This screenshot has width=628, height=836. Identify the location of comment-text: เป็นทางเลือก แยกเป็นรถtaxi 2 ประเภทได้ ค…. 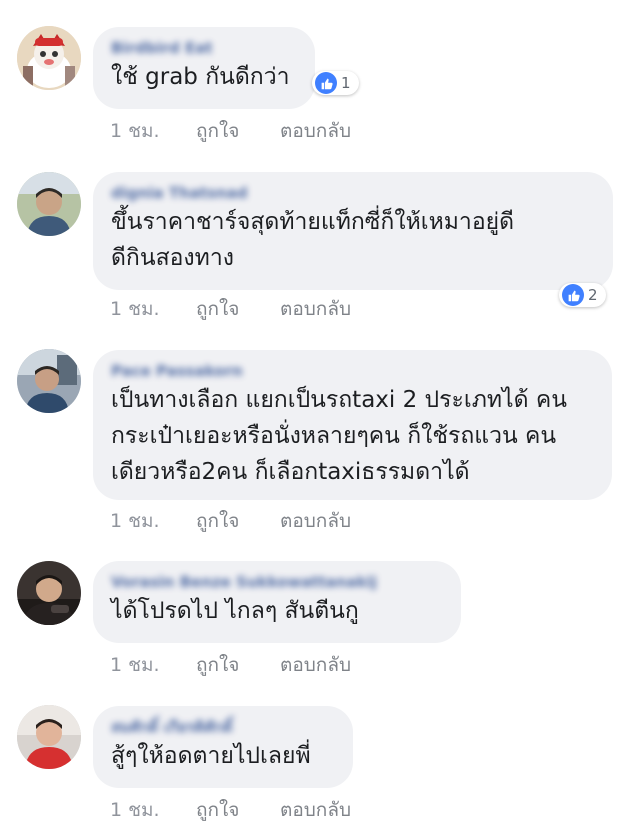
(339, 436).